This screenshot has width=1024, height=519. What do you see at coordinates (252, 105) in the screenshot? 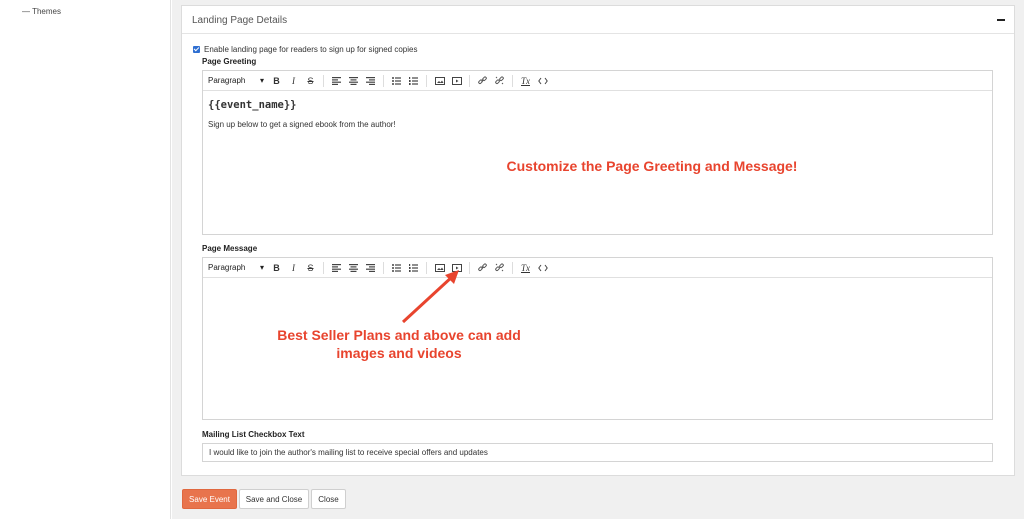
I see `greeting-heading: {{event_name}}` at bounding box center [252, 105].